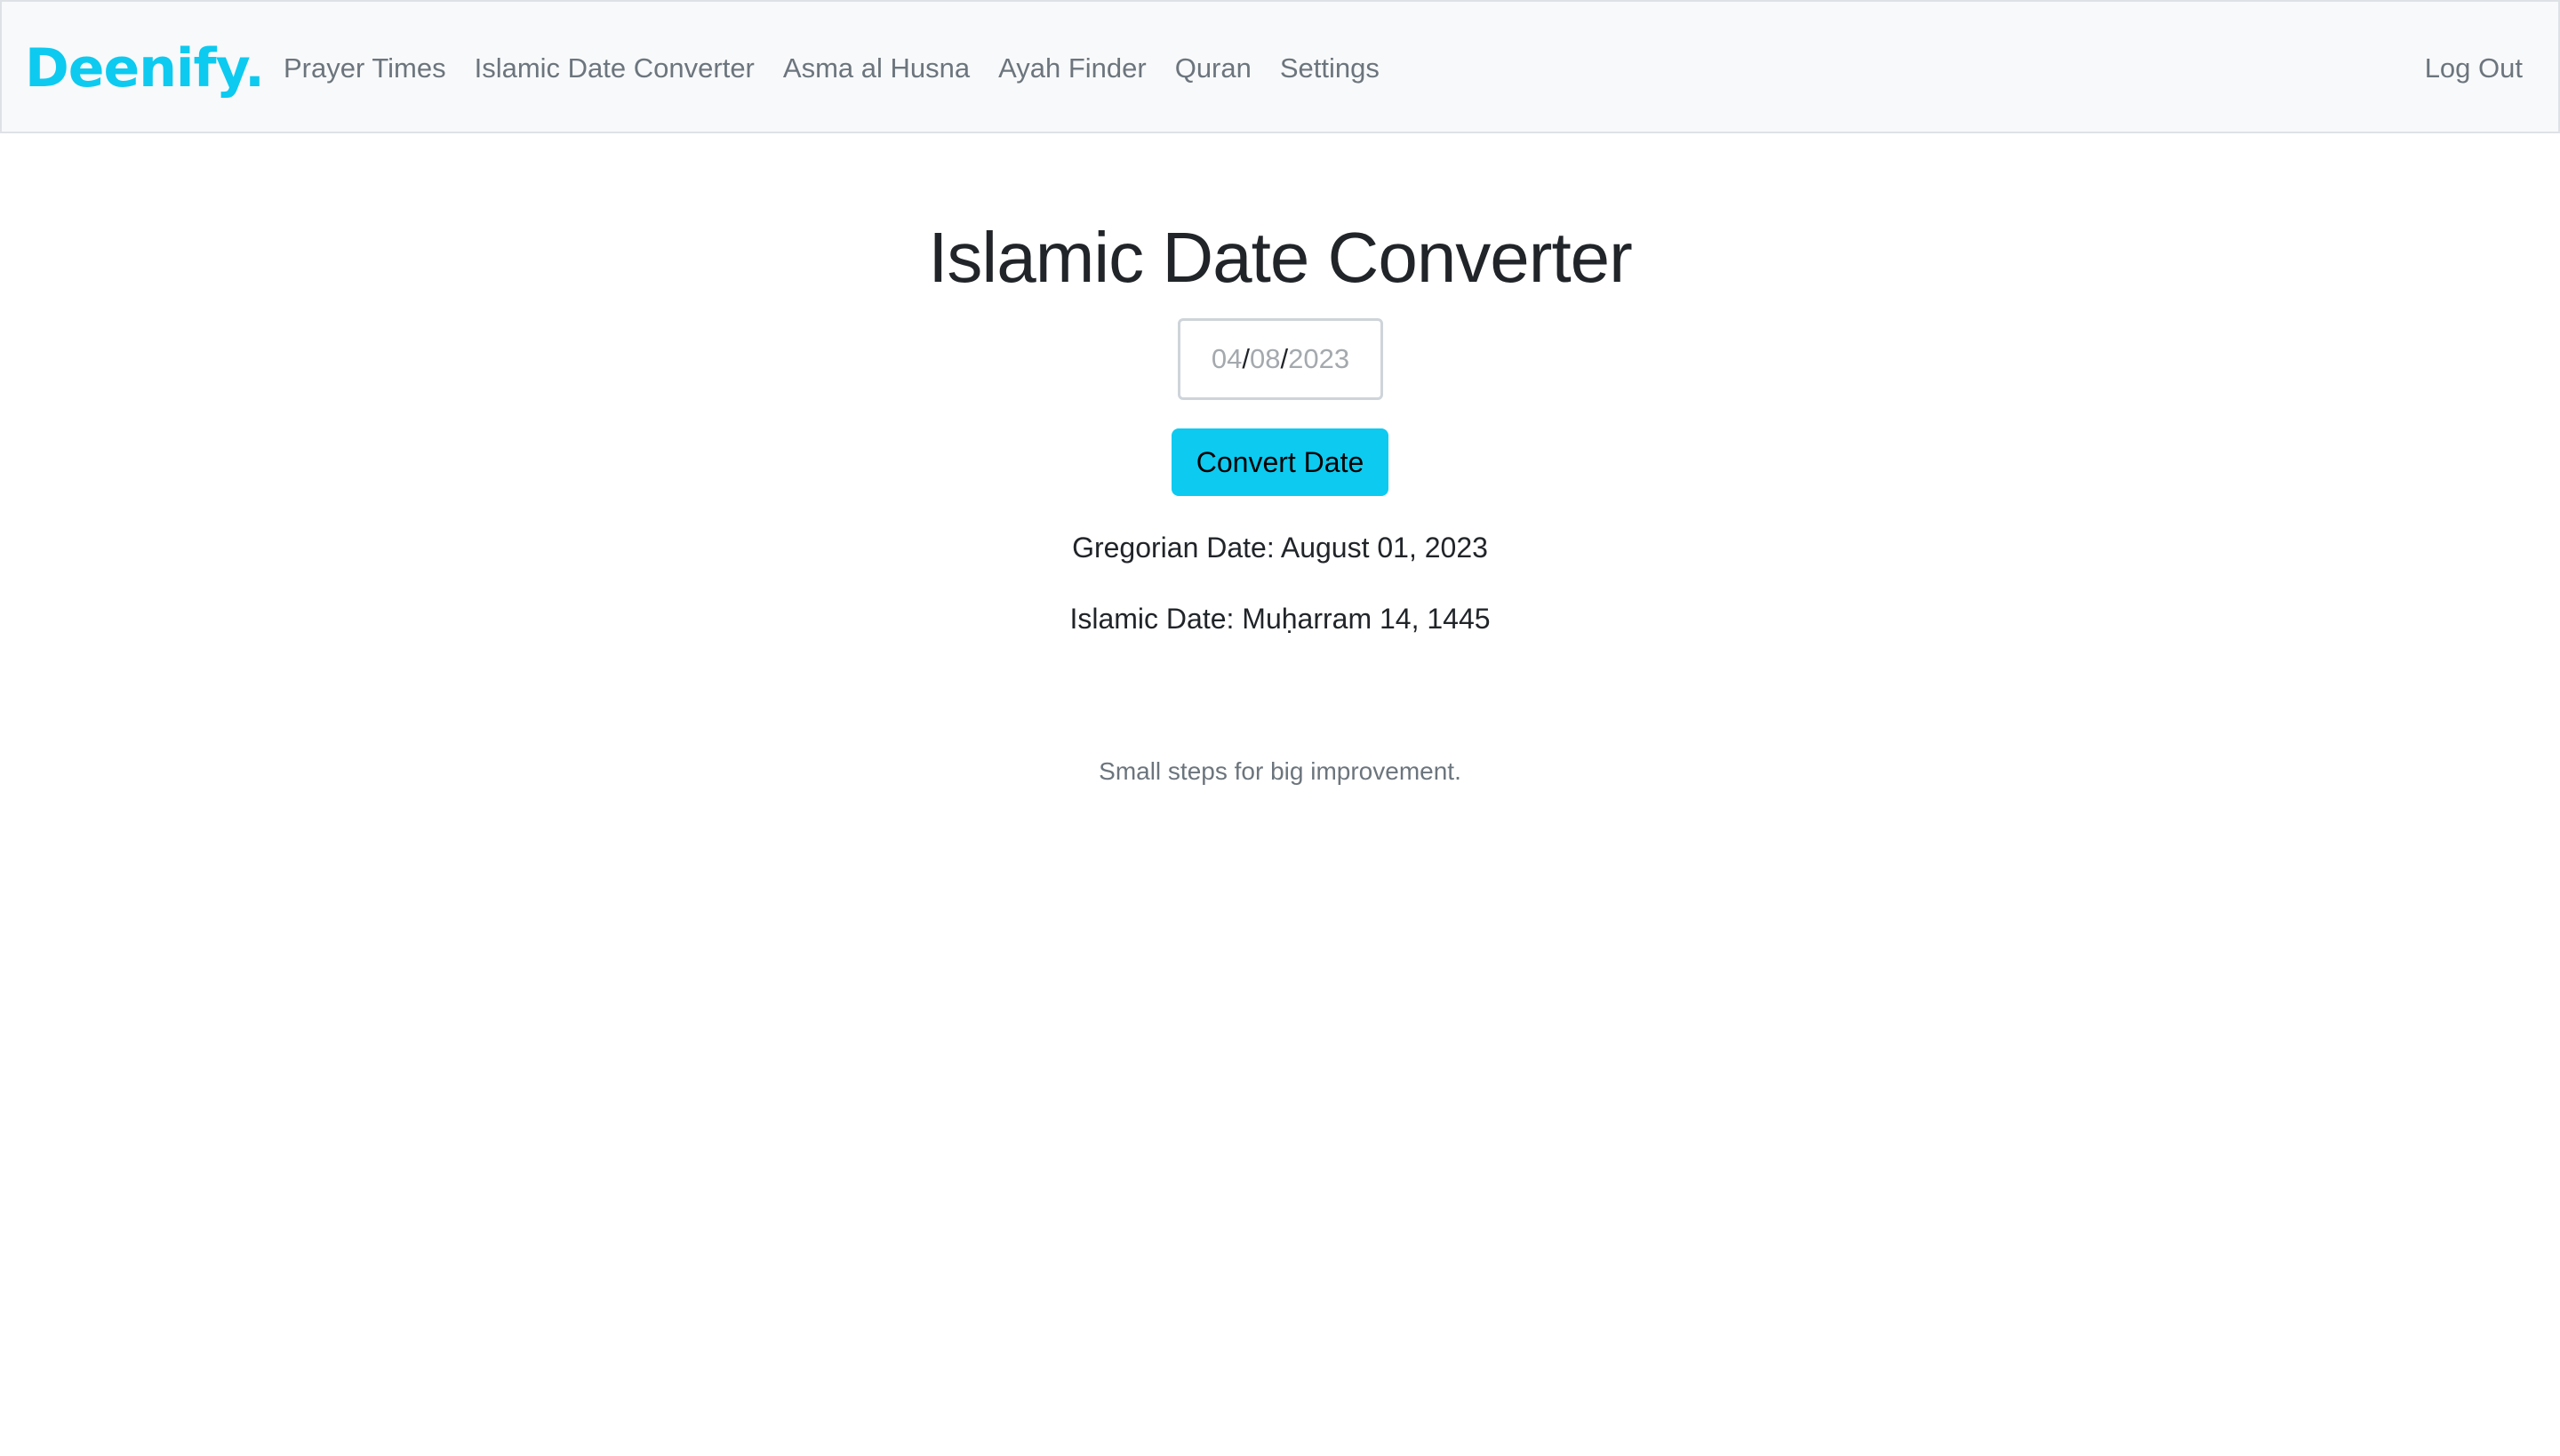  What do you see at coordinates (876, 68) in the screenshot?
I see `nav-link-asma-al-husna: Asma al Husna` at bounding box center [876, 68].